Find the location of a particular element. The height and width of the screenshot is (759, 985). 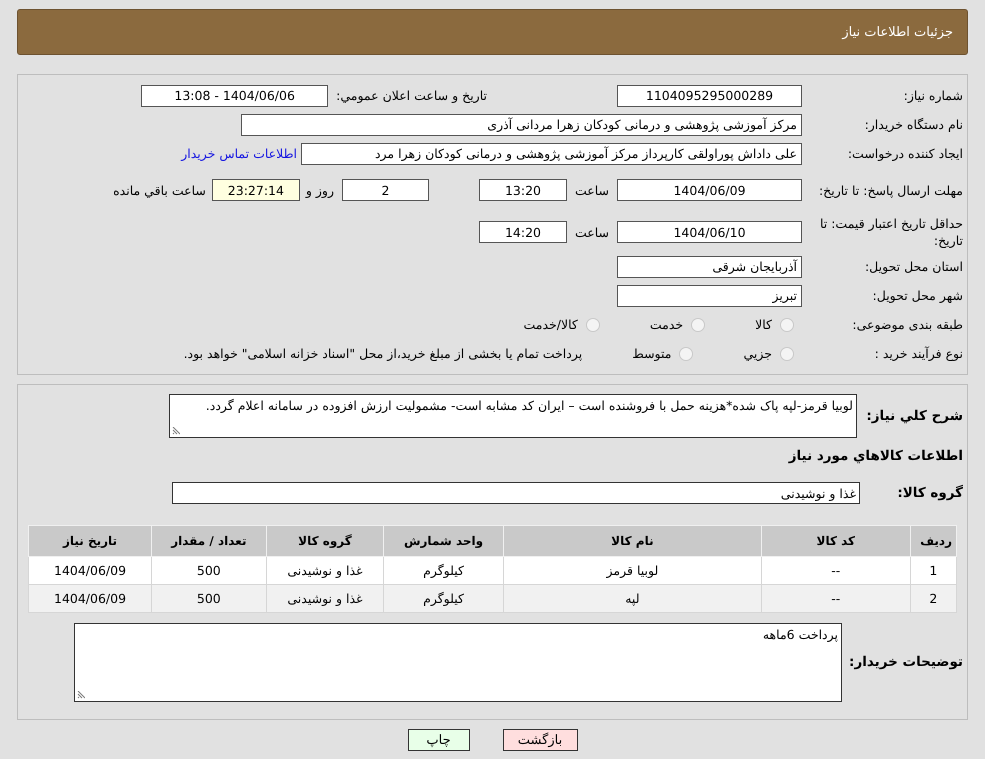

radio-label: جزیي is located at coordinates (757, 353).